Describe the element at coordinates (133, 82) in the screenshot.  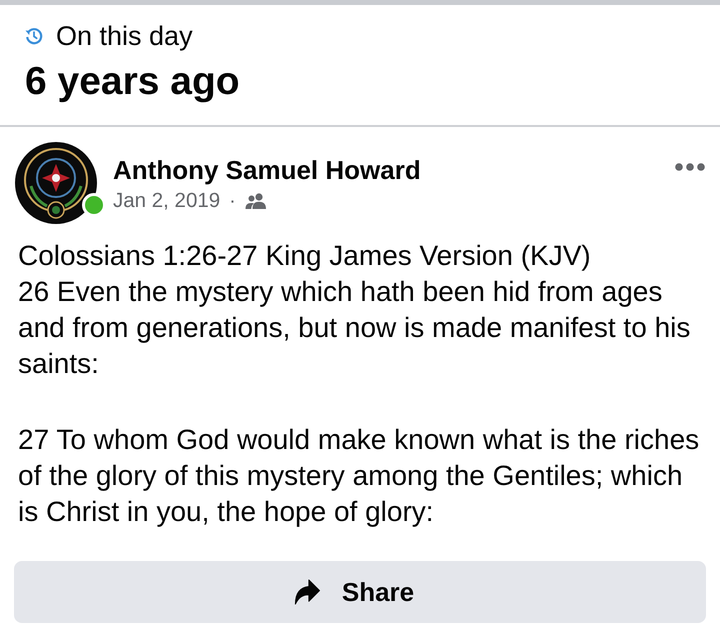
I see `memory-heading: 6 years ago` at that location.